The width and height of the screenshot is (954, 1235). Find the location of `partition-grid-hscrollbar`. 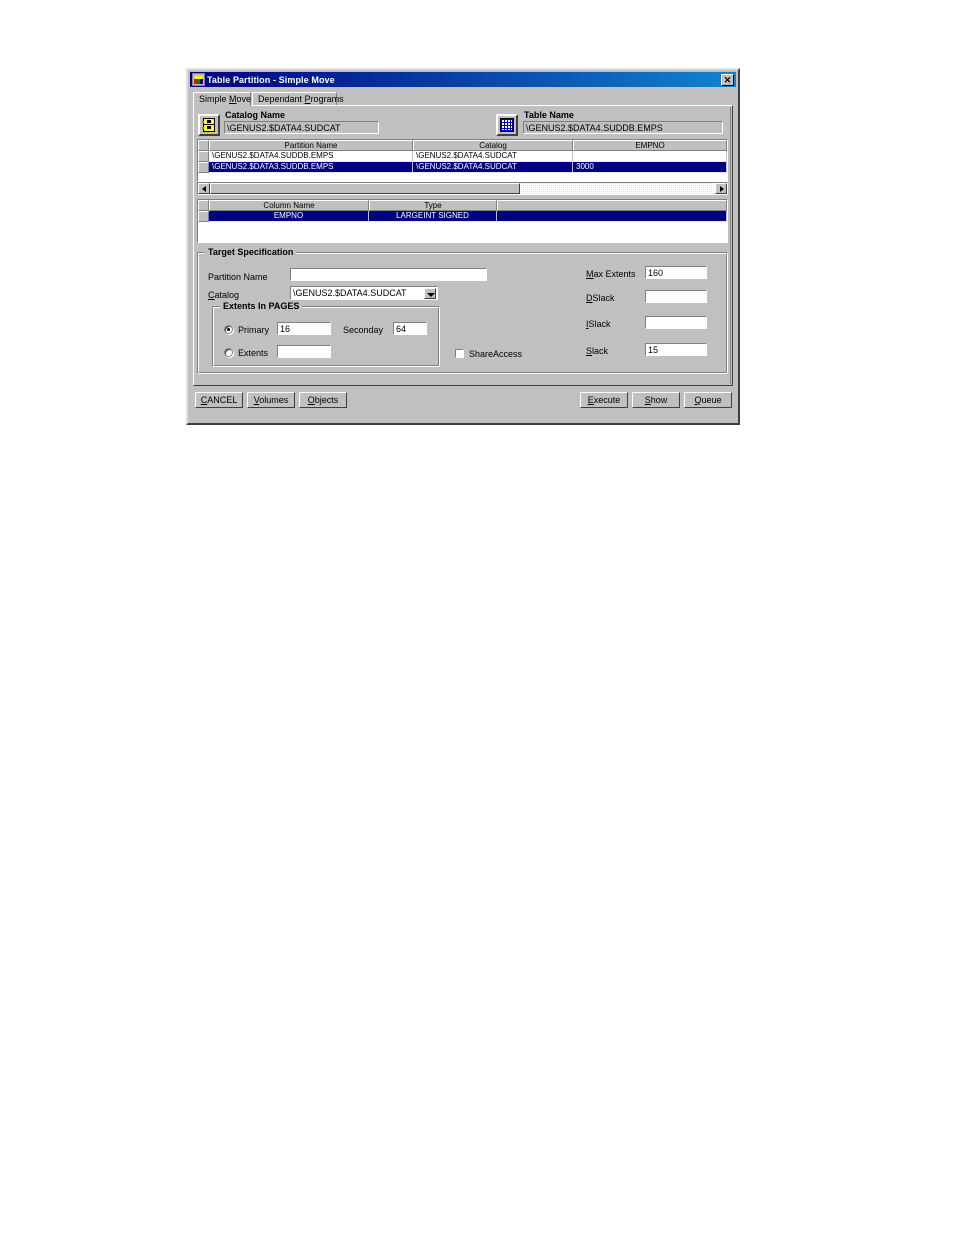

partition-grid-hscrollbar is located at coordinates (462, 188).